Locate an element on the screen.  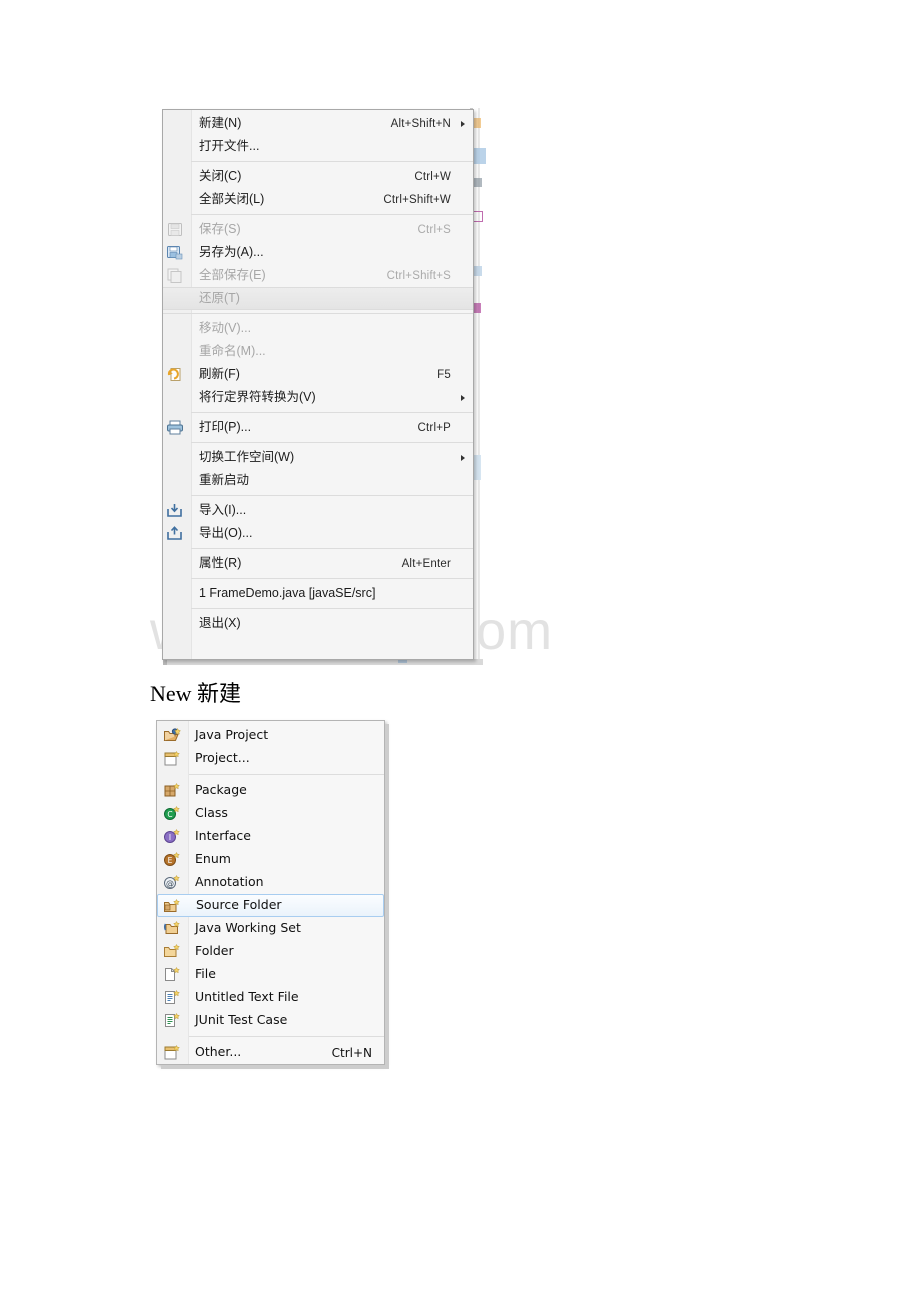
annotation-icon: @ is located at coordinates (172, 882).